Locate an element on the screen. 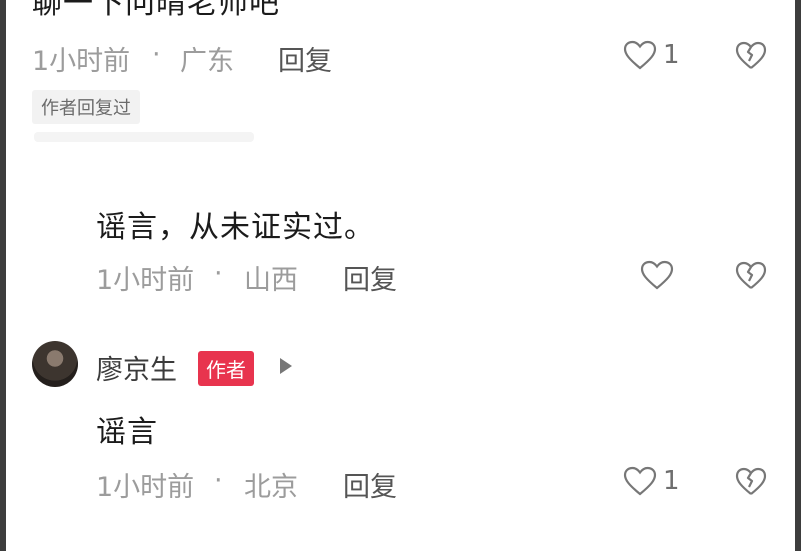 The height and width of the screenshot is (551, 801). blurred-area is located at coordinates (144, 137).